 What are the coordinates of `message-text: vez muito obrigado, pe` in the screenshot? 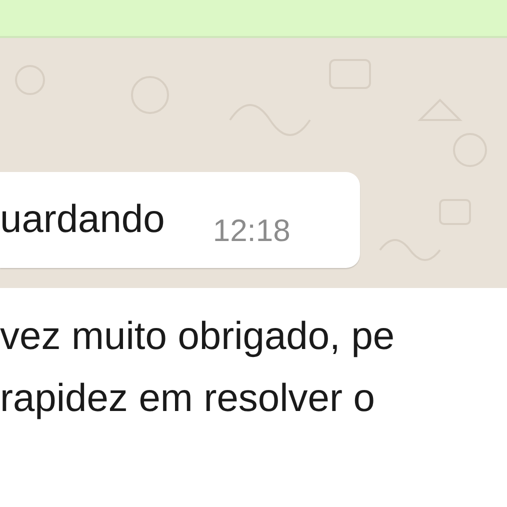 It's located at (197, 337).